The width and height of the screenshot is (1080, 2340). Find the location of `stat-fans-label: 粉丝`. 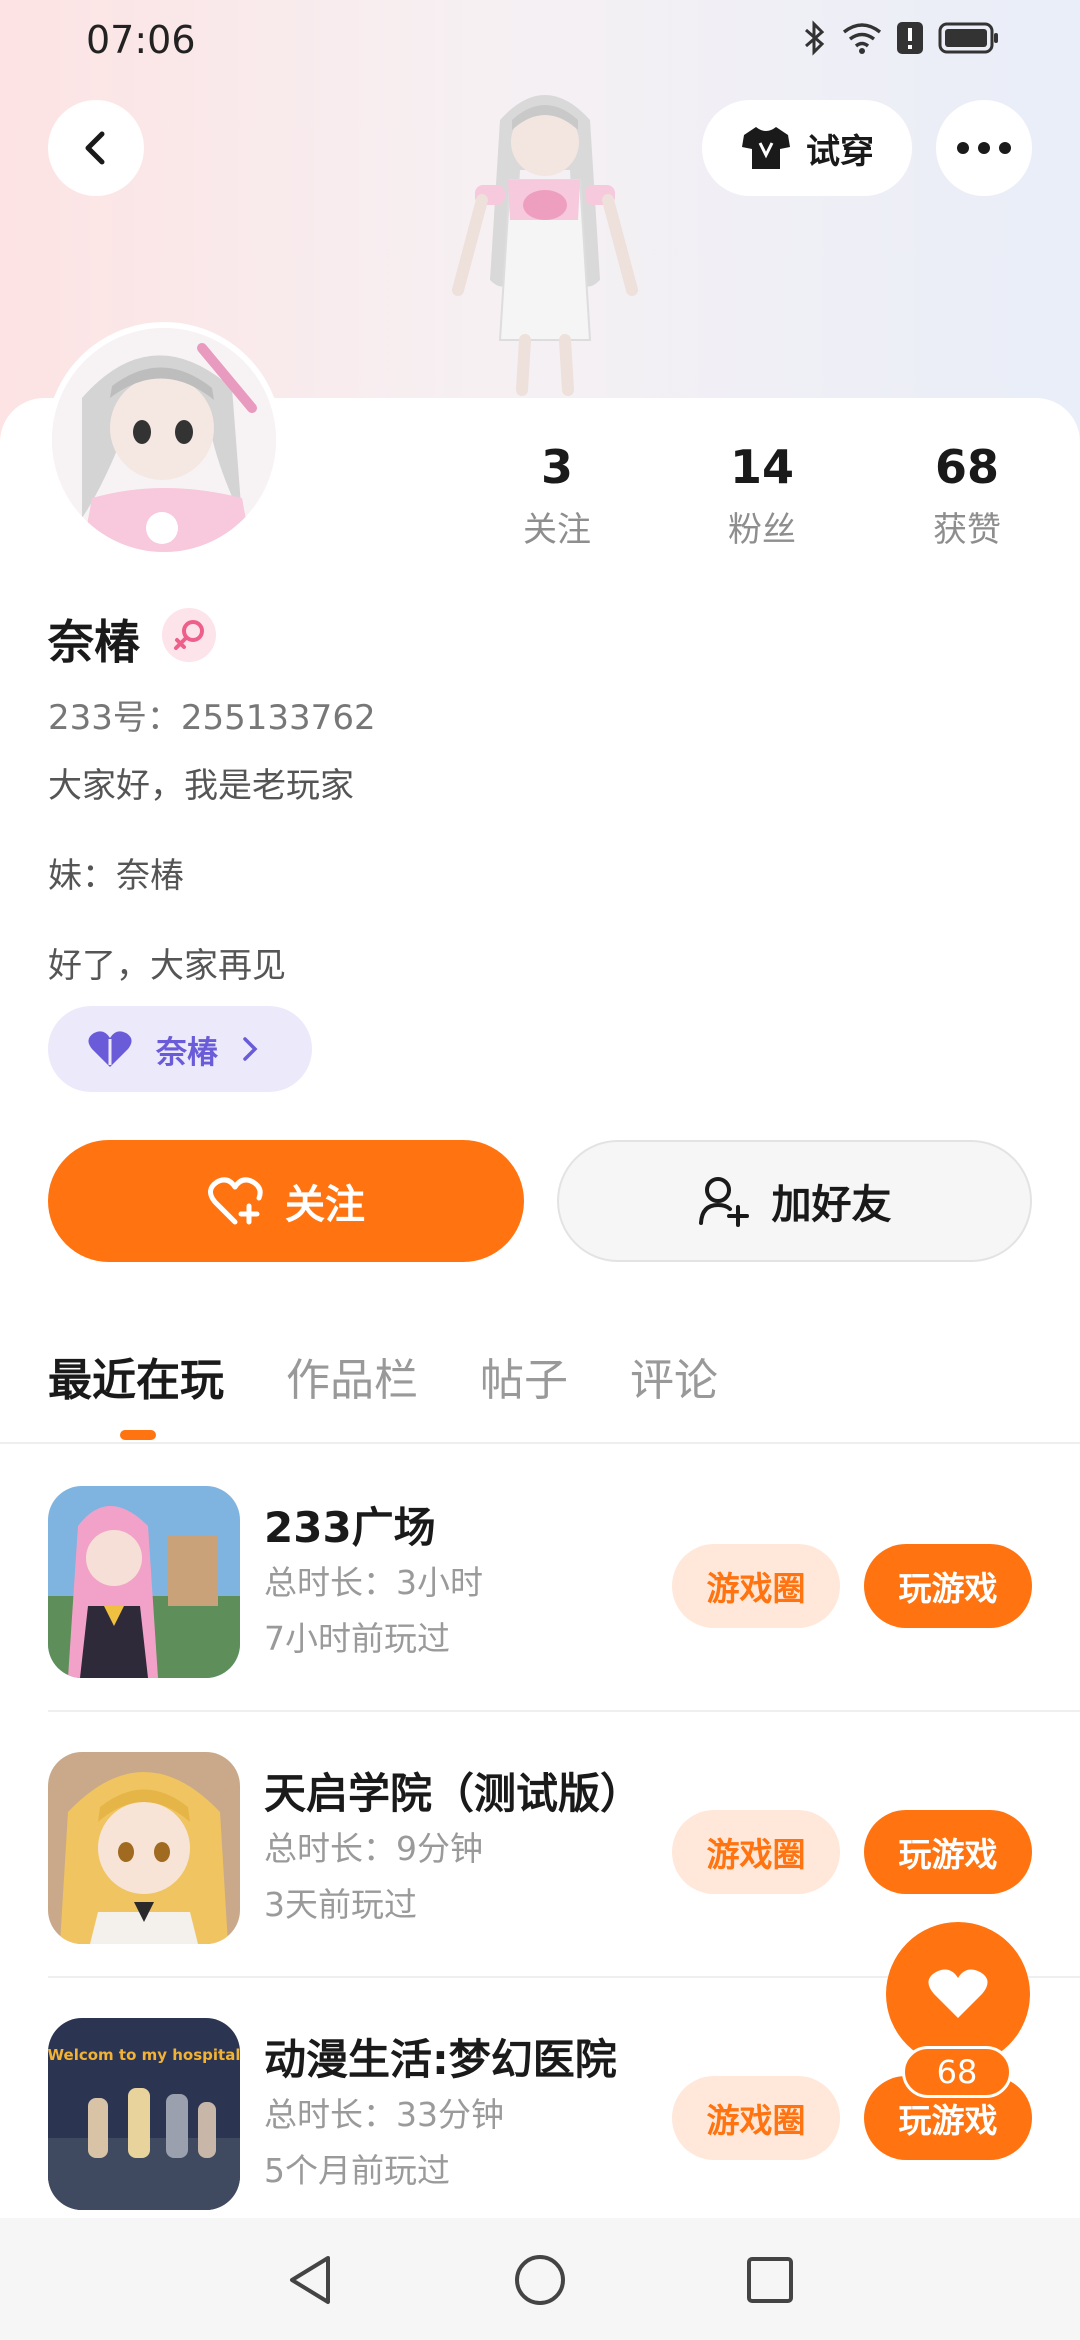

stat-fans-label: 粉丝 is located at coordinates (762, 530).